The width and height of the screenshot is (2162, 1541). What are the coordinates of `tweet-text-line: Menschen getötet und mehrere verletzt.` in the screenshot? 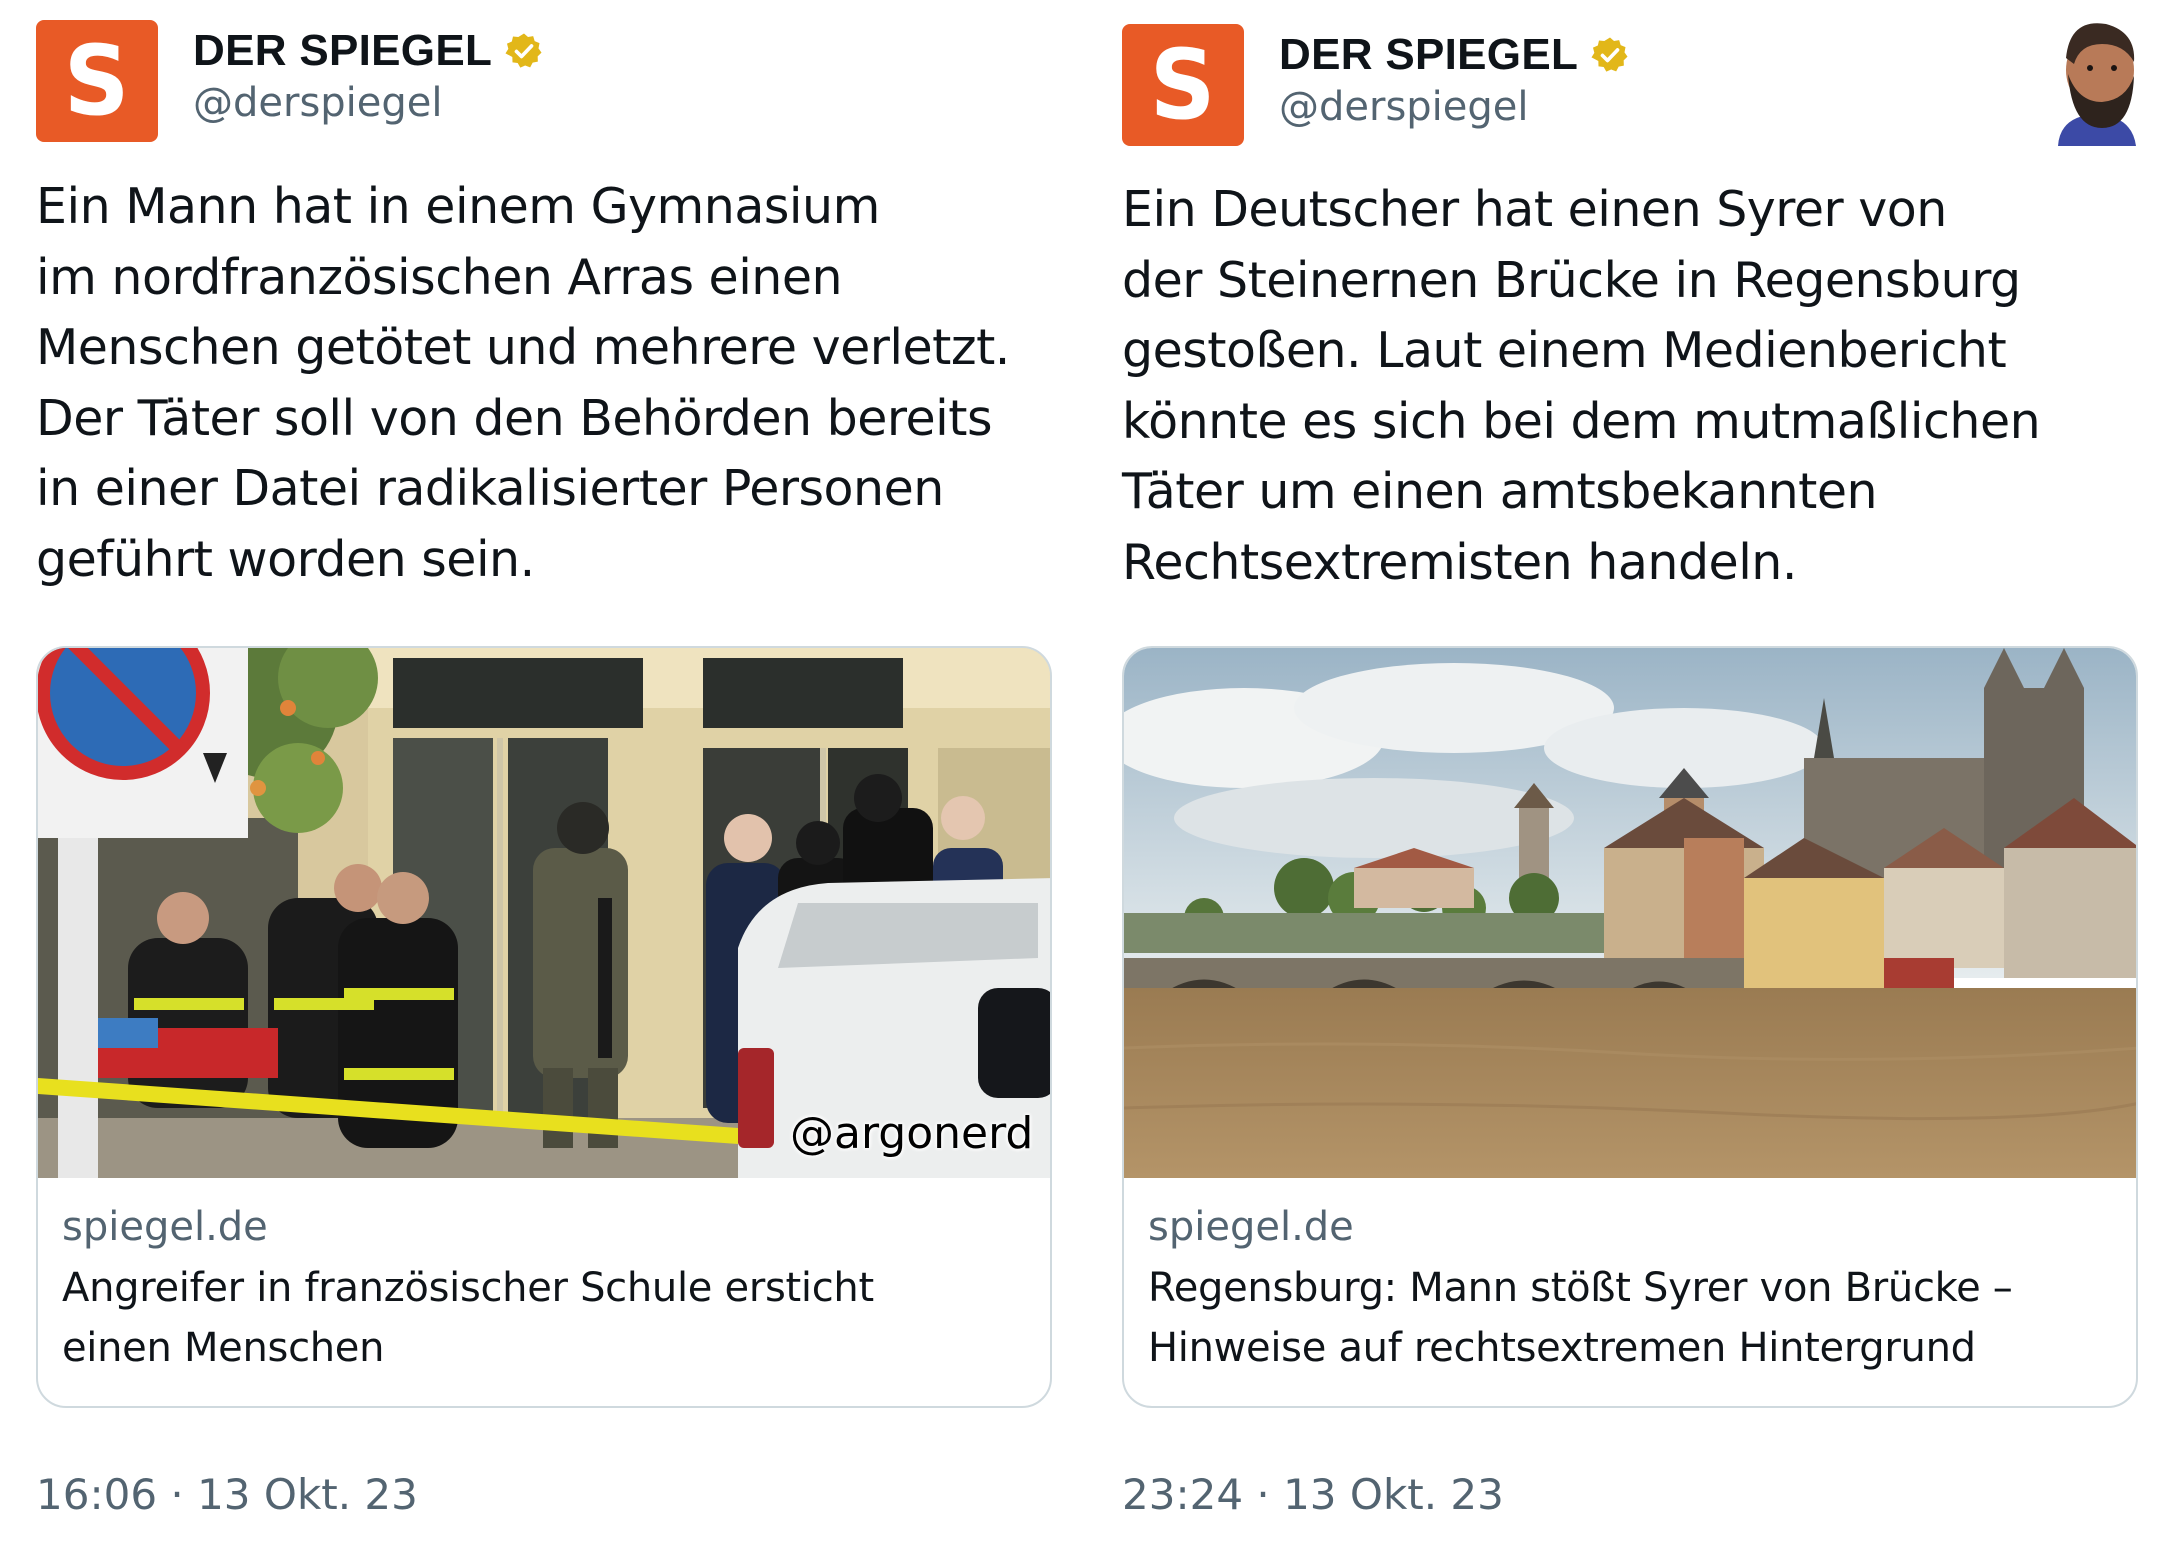 It's located at (523, 347).